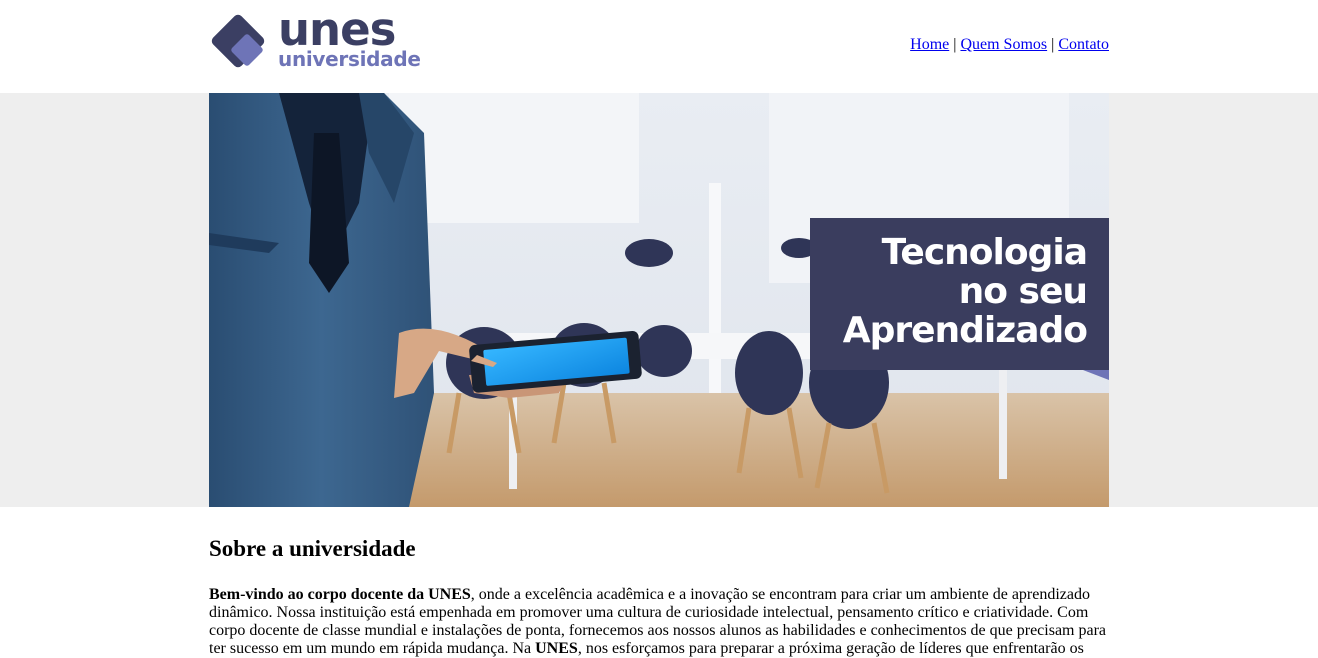  I want to click on unes-logo: unes universidade, so click(319, 39).